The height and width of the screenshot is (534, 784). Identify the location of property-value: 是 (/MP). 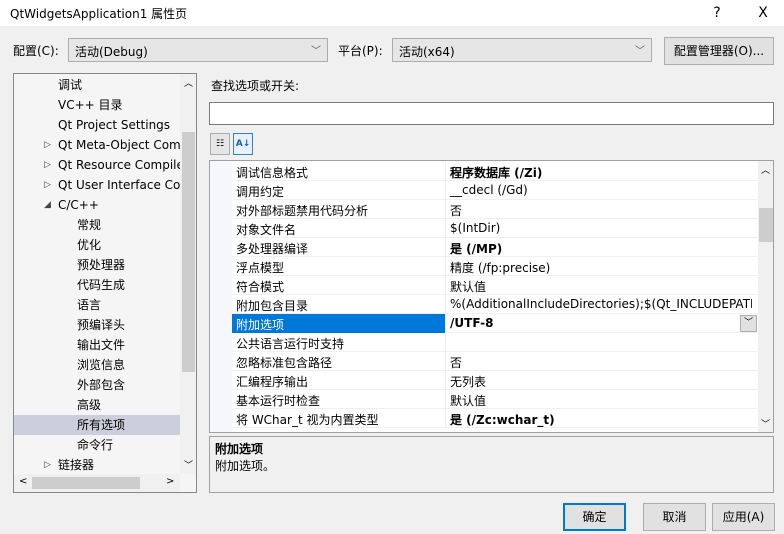
(599, 248).